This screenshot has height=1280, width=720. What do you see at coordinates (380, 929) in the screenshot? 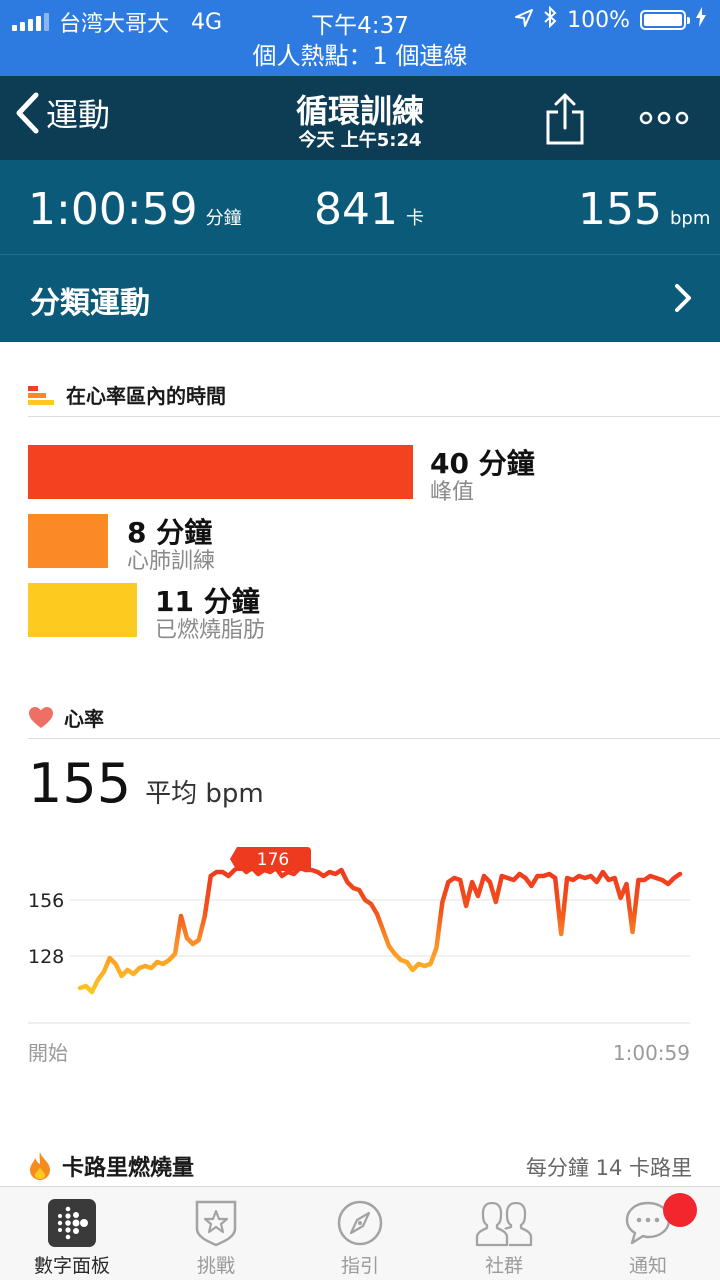
I see `heart-rate-line` at bounding box center [380, 929].